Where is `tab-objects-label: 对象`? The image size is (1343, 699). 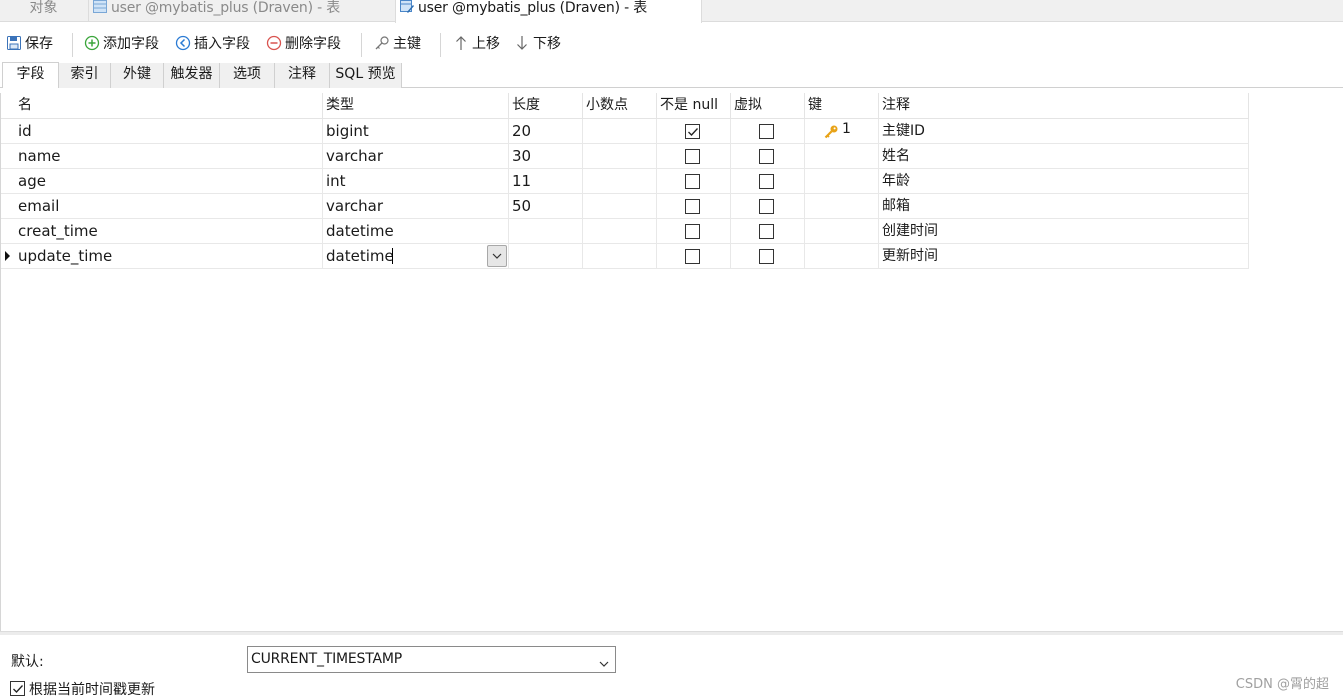
tab-objects-label: 对象 is located at coordinates (43, 8).